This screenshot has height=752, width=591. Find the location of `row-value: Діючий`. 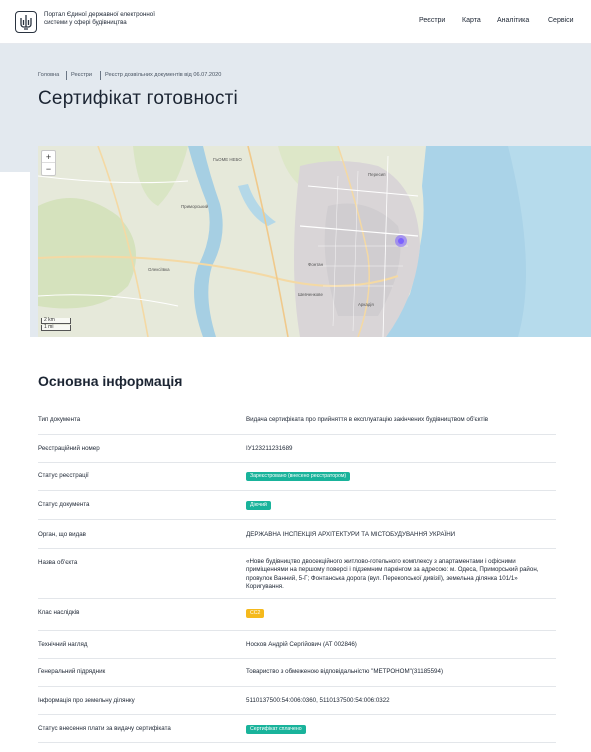

row-value: Діючий is located at coordinates (401, 505).